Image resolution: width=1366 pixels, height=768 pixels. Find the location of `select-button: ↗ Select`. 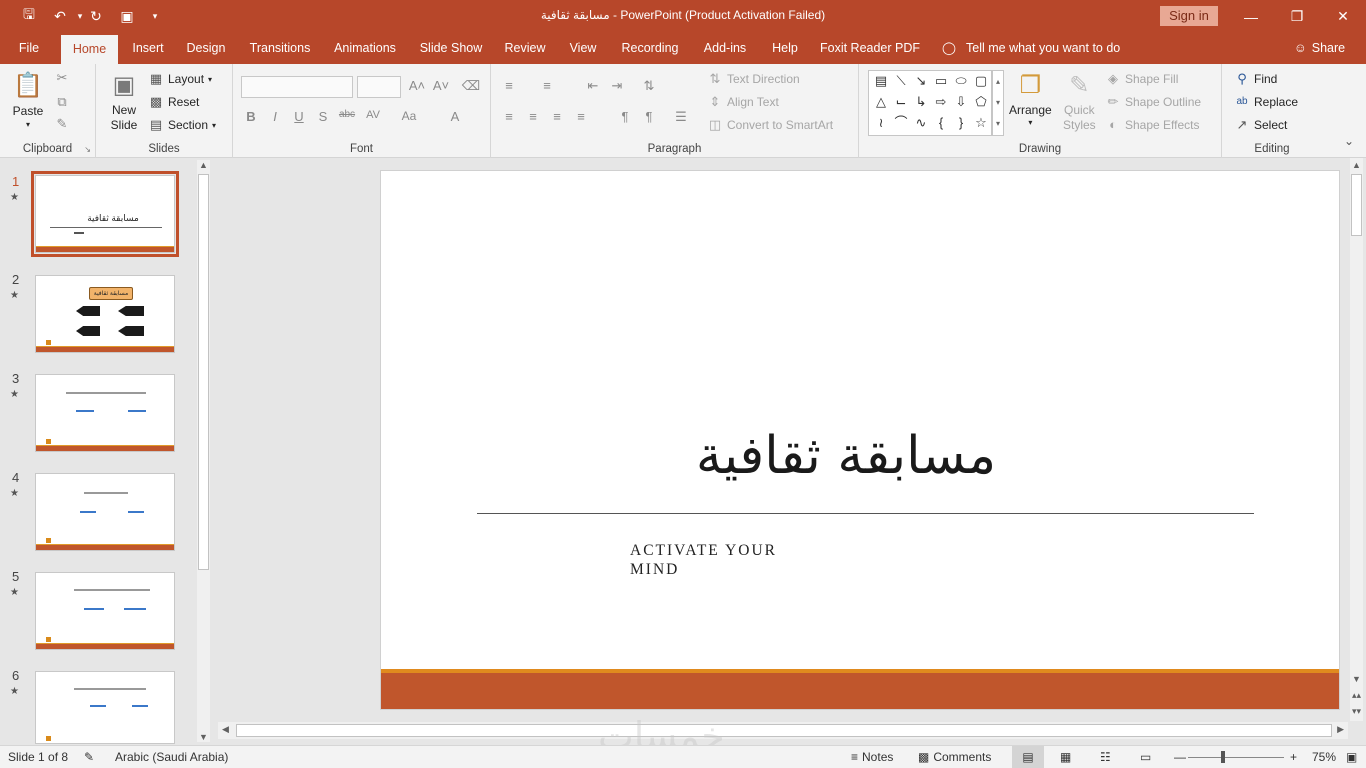

select-button: ↗ Select is located at coordinates (1261, 125).